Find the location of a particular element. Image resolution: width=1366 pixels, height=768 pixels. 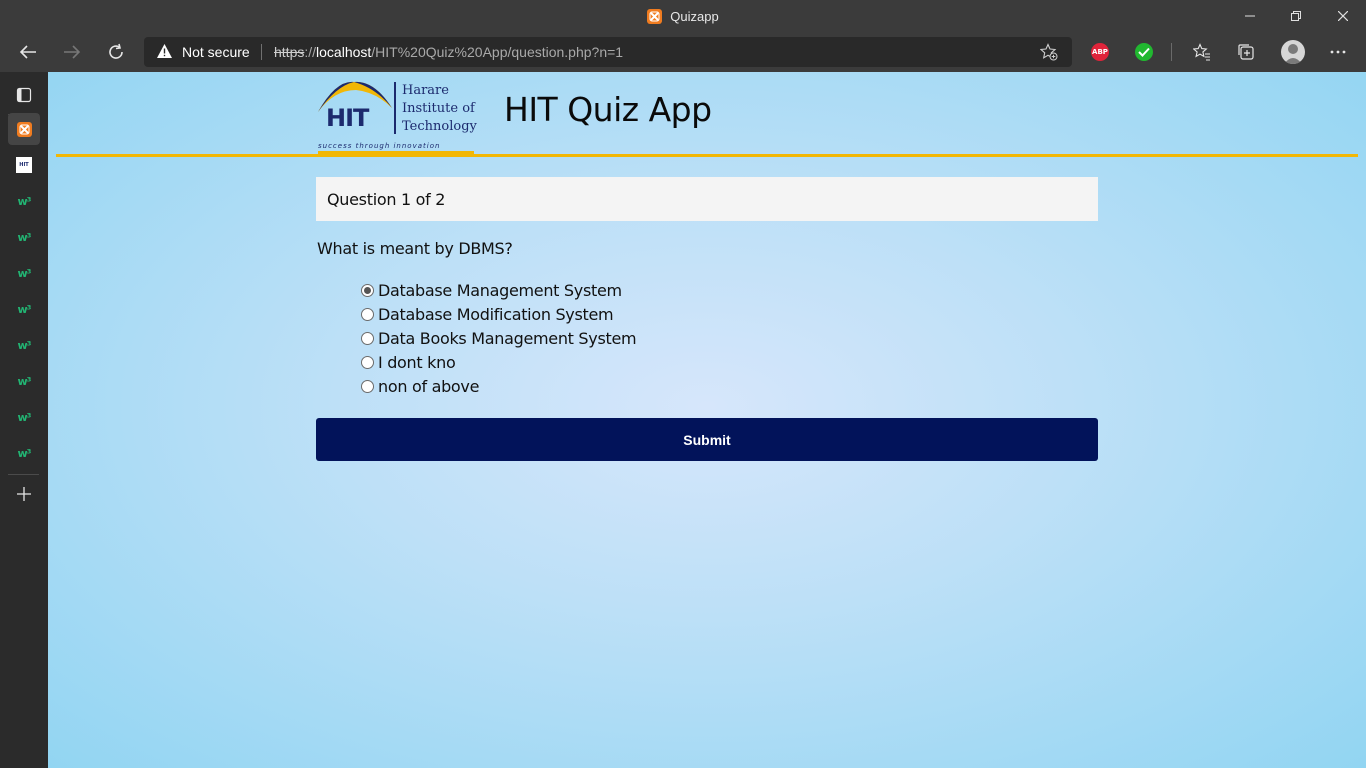

window-title-text: Quizapp is located at coordinates (694, 16).